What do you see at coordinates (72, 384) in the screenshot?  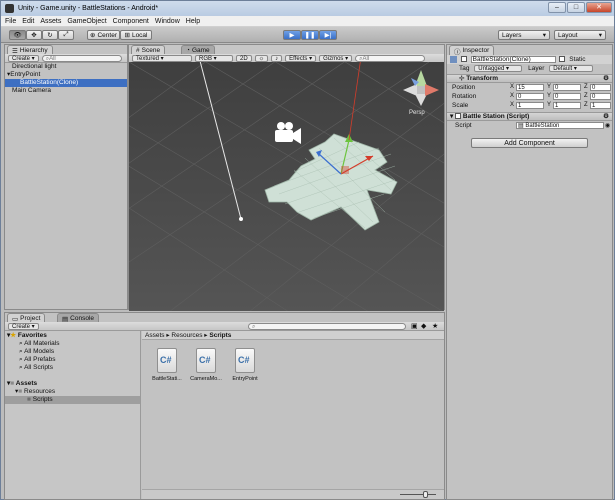 I see `assets-folder: ▾■ Assets` at bounding box center [72, 384].